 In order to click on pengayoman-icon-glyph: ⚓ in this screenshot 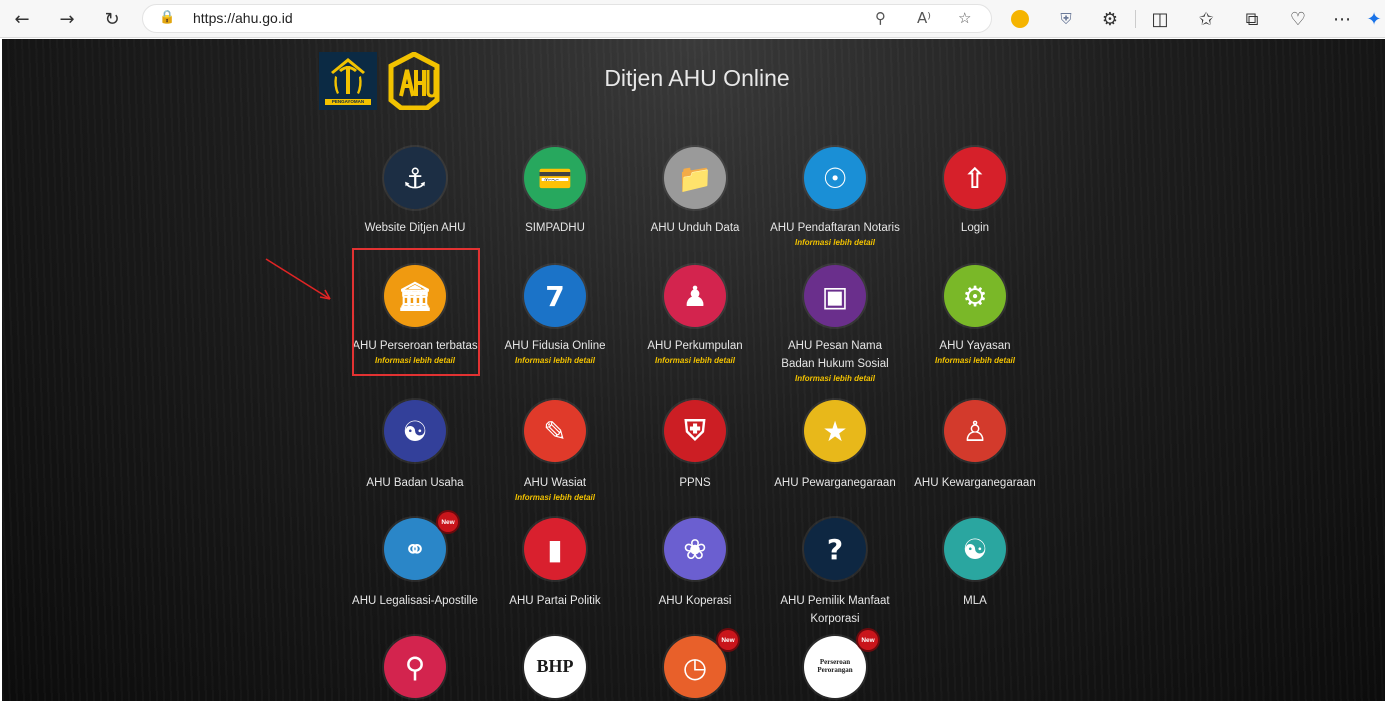, I will do `click(415, 178)`.